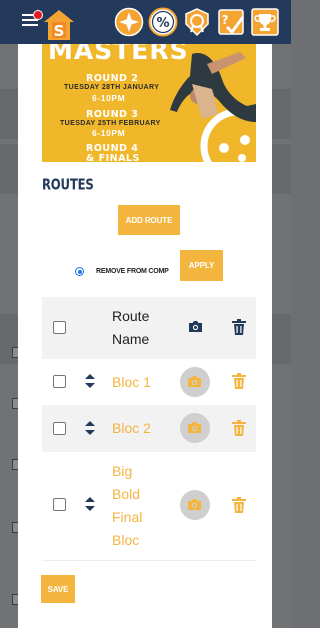 Image resolution: width=320 pixels, height=628 pixels. Describe the element at coordinates (109, 98) in the screenshot. I see `banner-round-2-time: 6-10PM` at that location.